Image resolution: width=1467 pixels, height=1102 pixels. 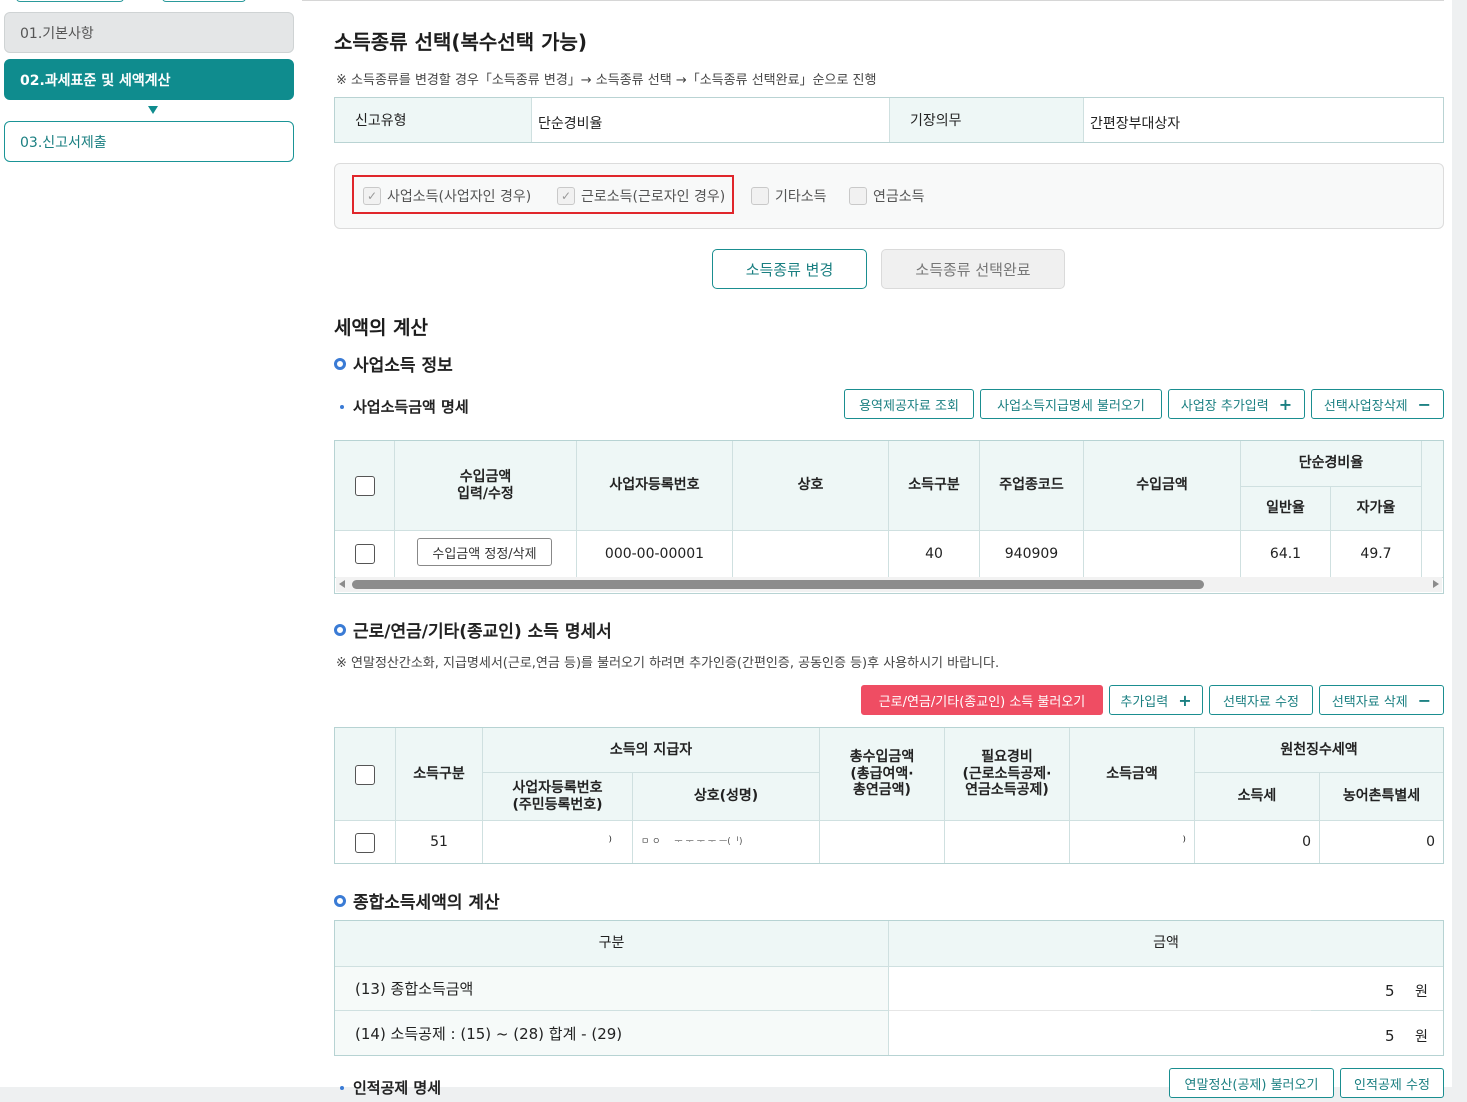 I want to click on right-gutter, so click(x=1459, y=551).